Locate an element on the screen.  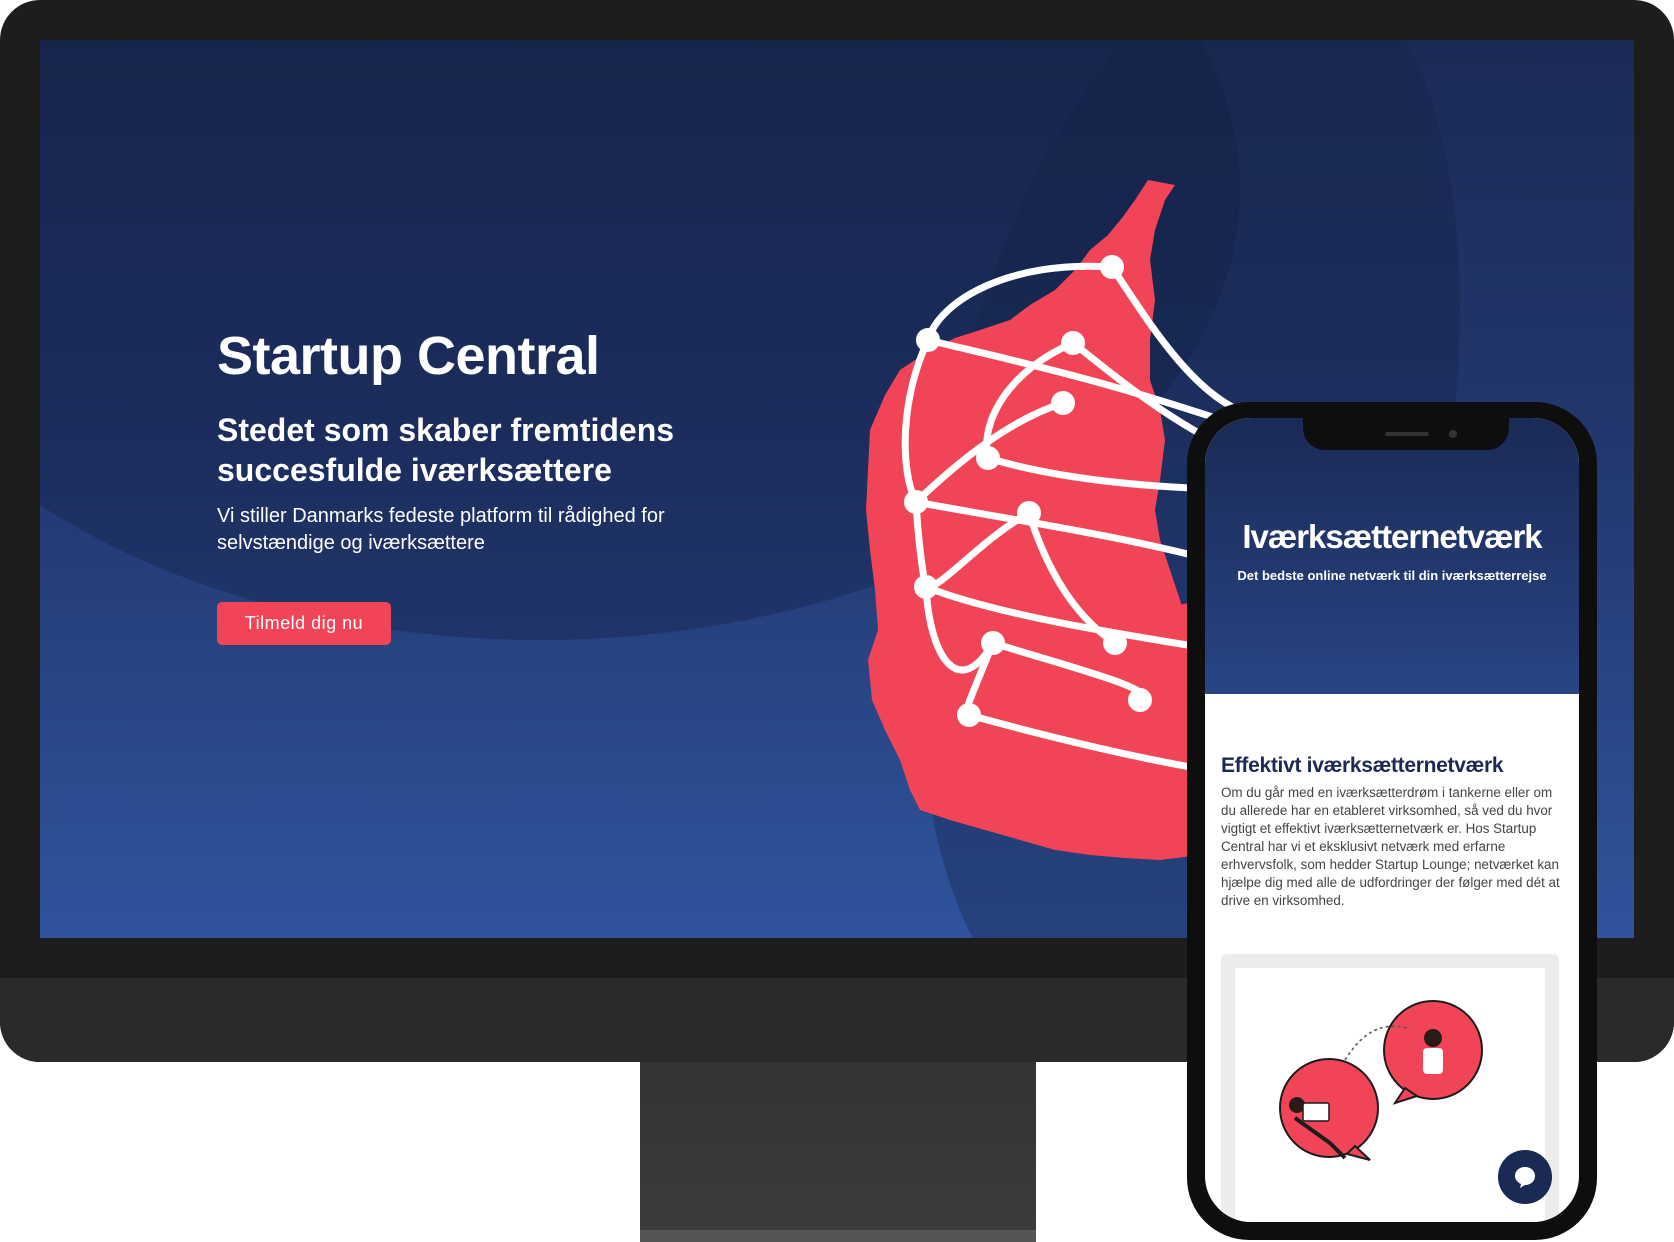
phone-notch is located at coordinates (1406, 434).